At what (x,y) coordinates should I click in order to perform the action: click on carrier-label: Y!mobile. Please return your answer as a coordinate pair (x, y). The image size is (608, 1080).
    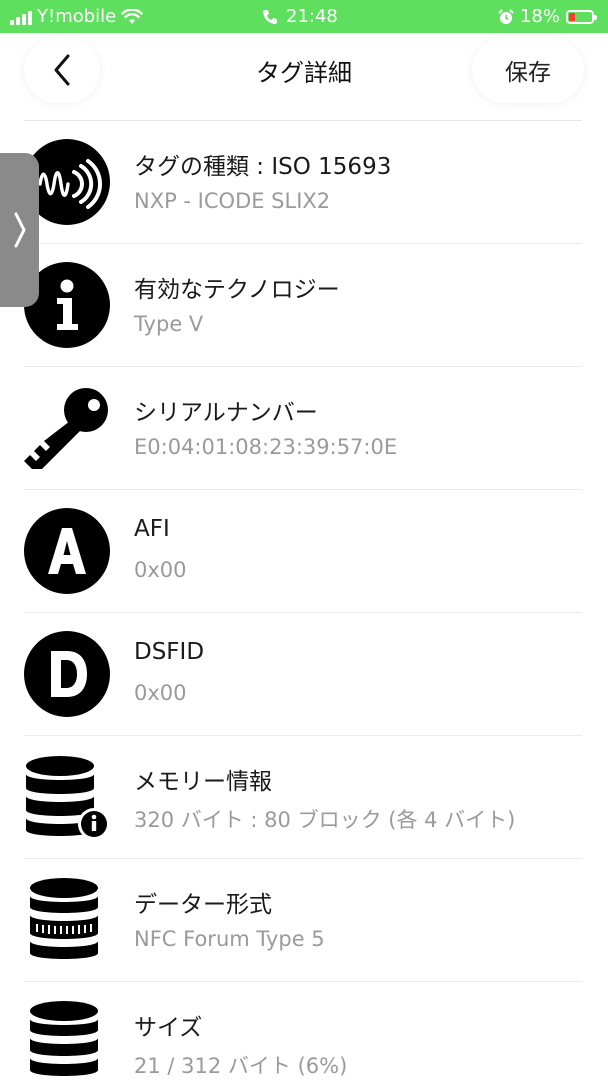
    Looking at the image, I should click on (77, 16).